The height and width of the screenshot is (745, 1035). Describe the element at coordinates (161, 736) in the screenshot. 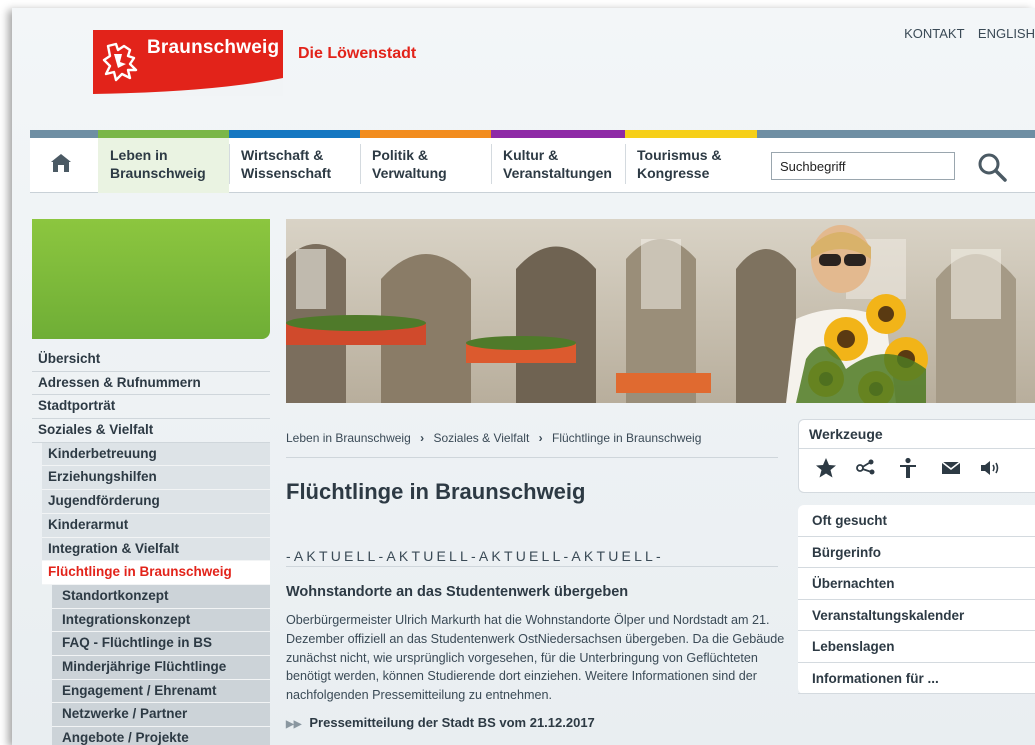

I see `sidebar-item-angebote: Angebote / Projekte` at that location.